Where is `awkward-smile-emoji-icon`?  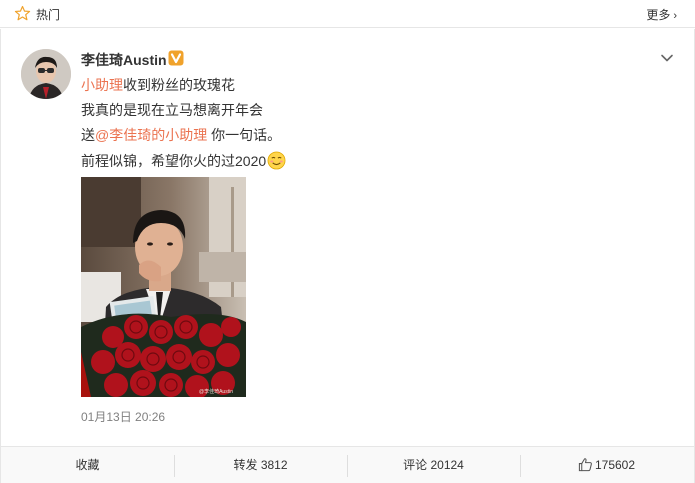 awkward-smile-emoji-icon is located at coordinates (276, 160).